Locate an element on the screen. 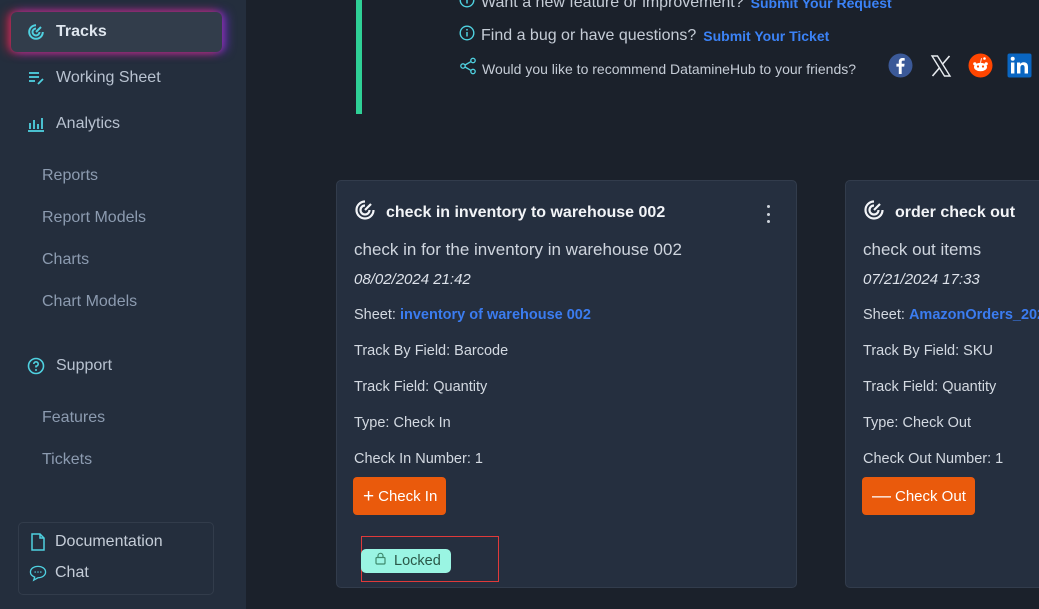  feature-request-text: Want a new feature or improvement? is located at coordinates (612, 5).